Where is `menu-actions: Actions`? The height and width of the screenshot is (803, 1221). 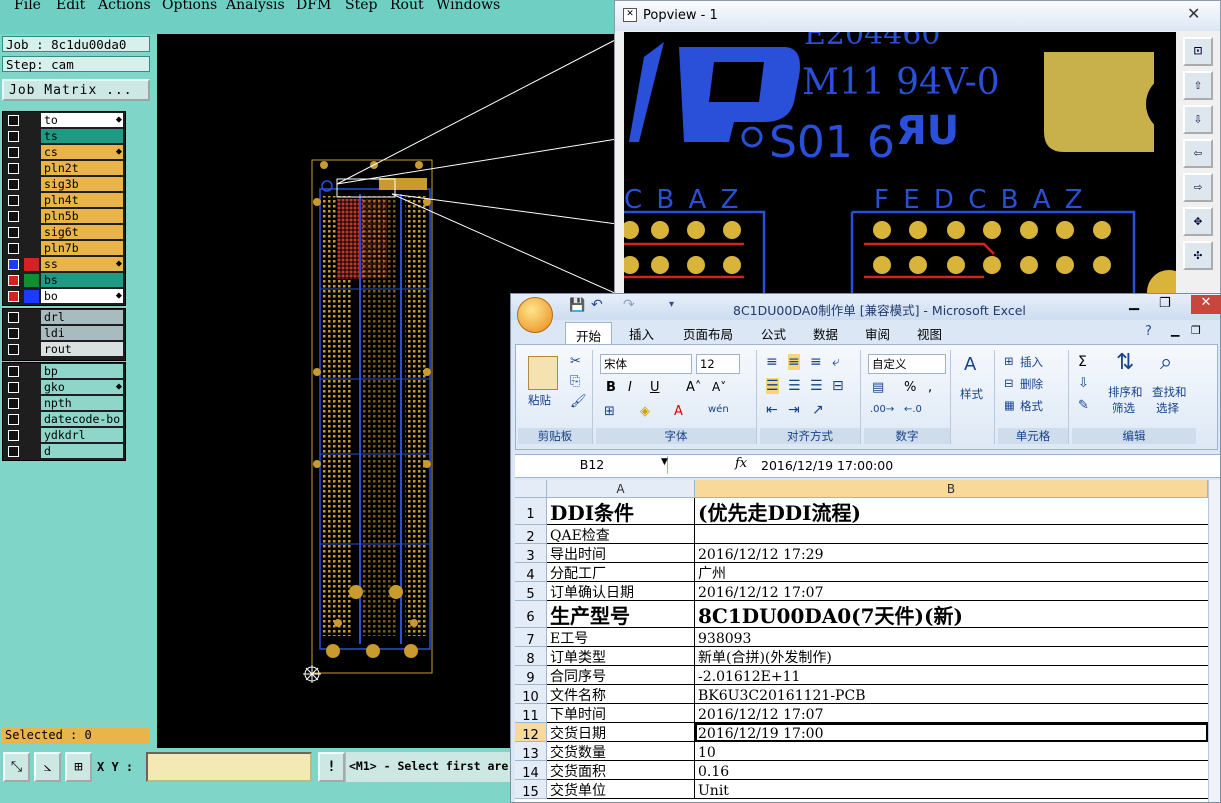 menu-actions: Actions is located at coordinates (124, 6).